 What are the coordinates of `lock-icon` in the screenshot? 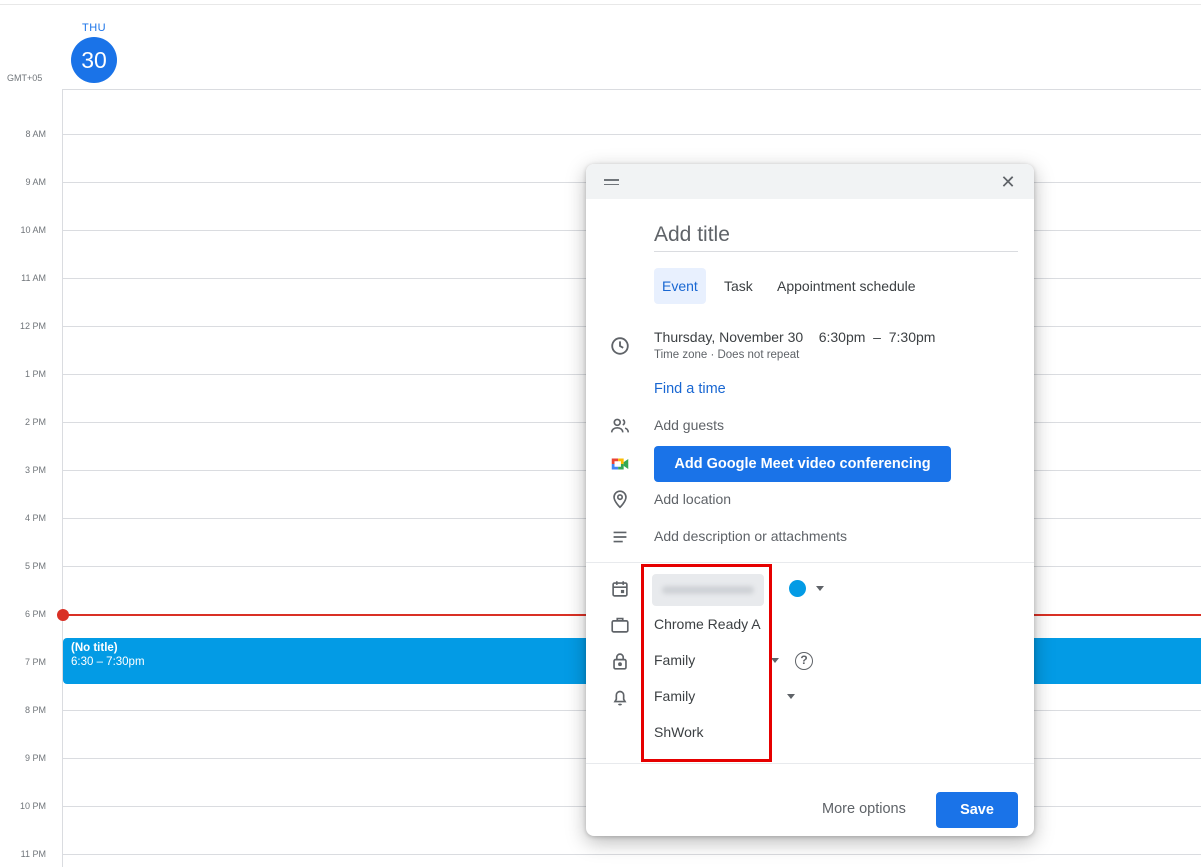 It's located at (620, 661).